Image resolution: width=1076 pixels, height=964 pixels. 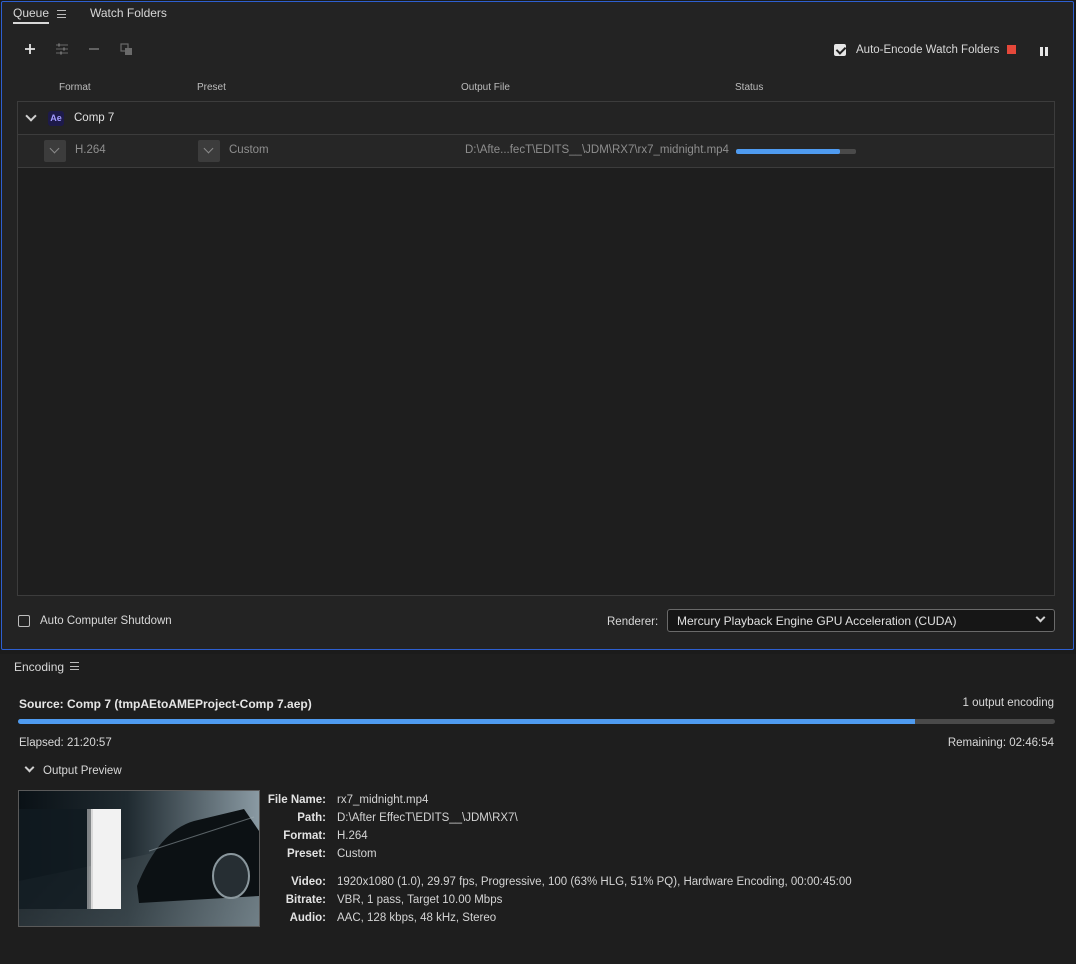 I want to click on format-value: H.264, so click(x=352, y=836).